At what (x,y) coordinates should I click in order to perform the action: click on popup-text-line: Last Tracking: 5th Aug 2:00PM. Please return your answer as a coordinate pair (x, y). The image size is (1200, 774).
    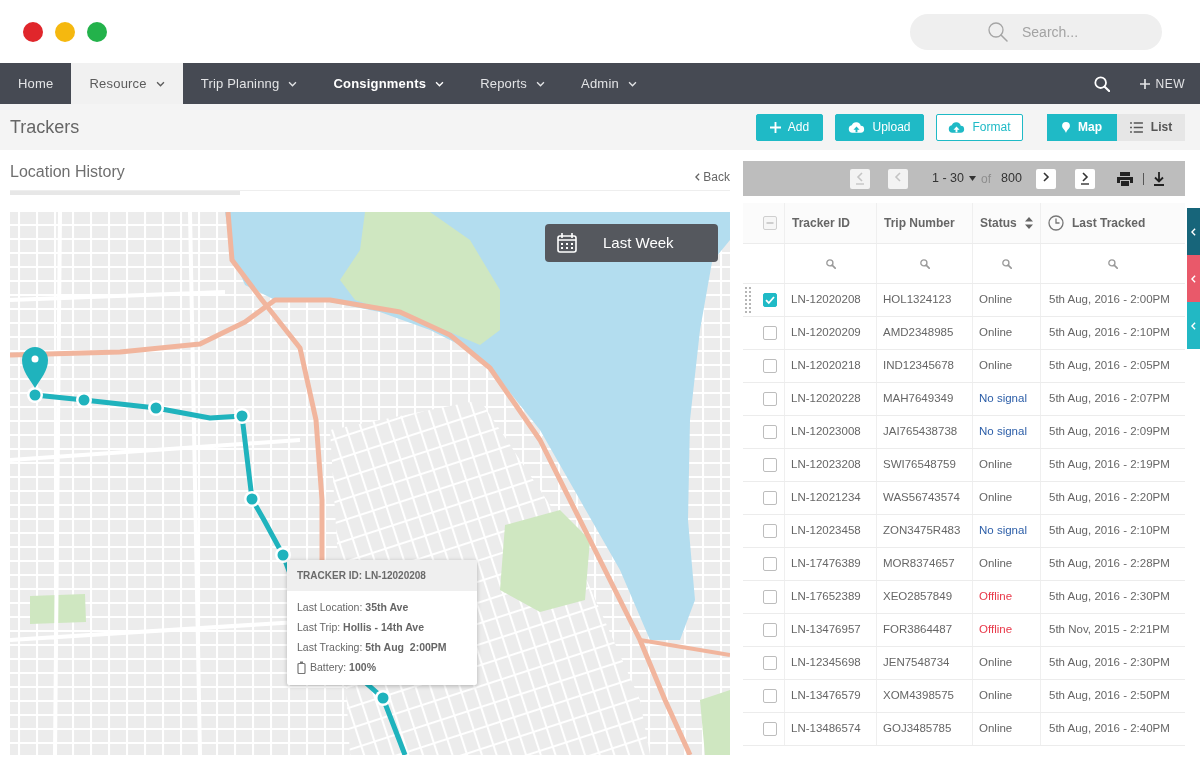
    Looking at the image, I should click on (372, 647).